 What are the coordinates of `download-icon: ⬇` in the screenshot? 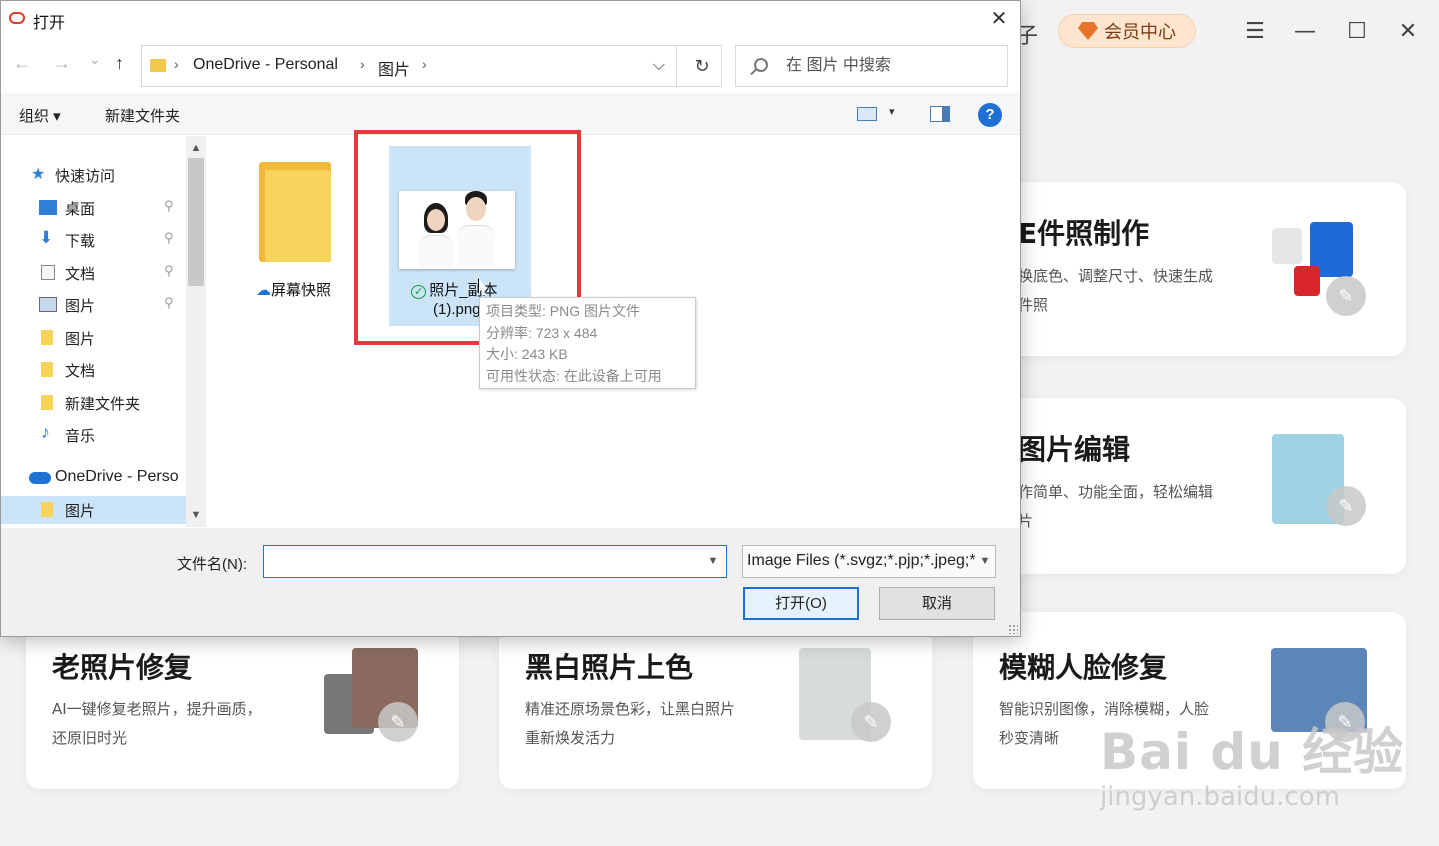 It's located at (46, 237).